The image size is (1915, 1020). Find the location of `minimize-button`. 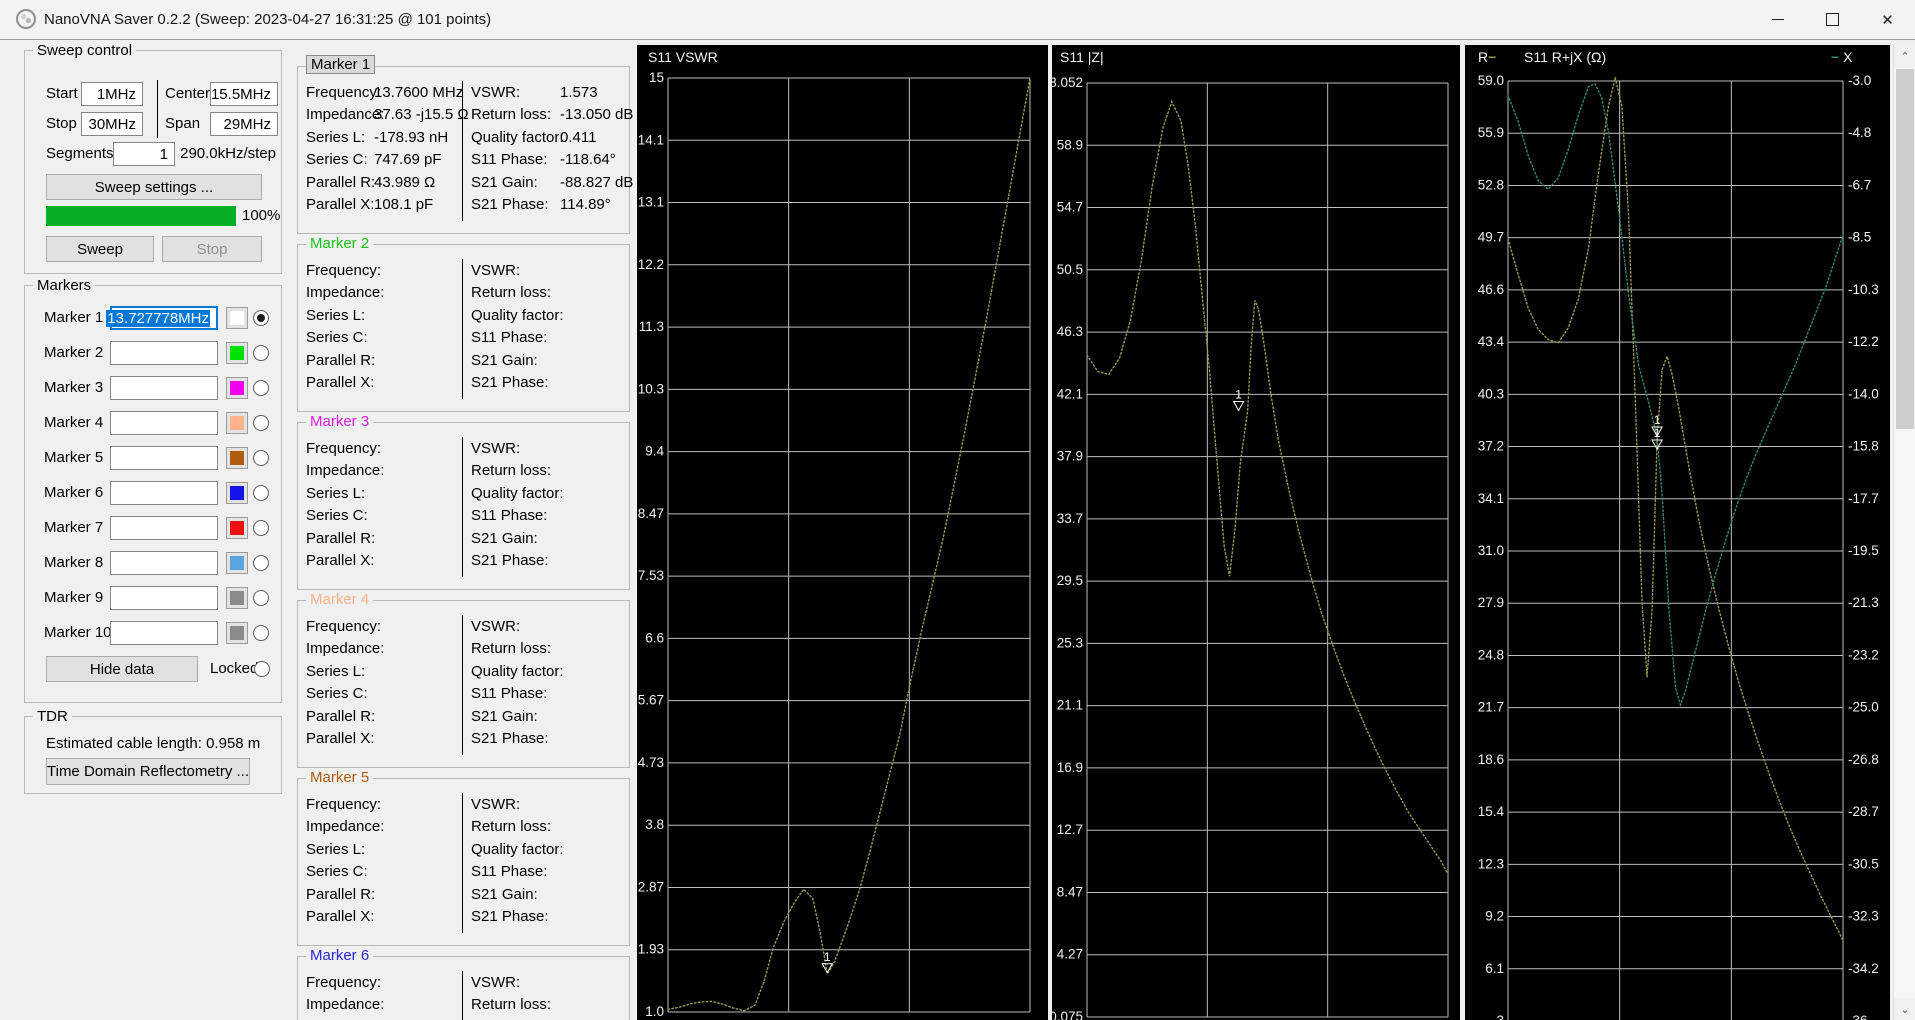

minimize-button is located at coordinates (1777, 19).